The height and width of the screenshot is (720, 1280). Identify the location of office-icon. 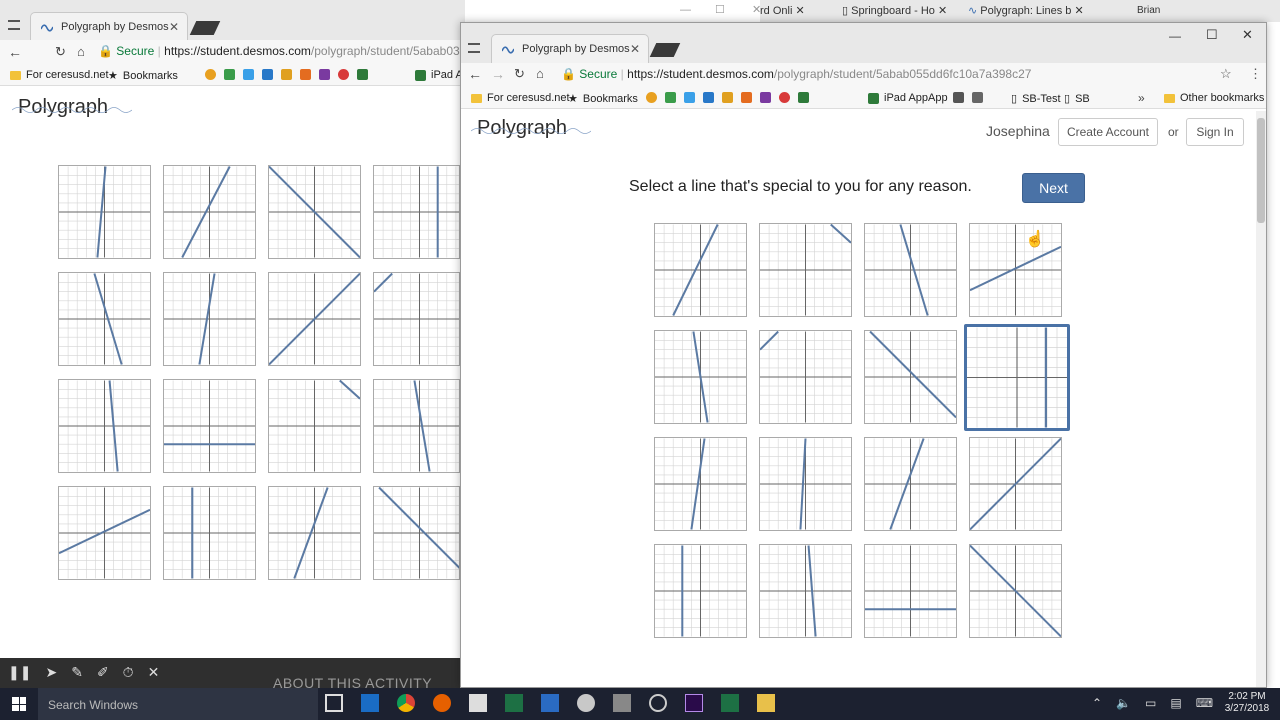
(286, 74).